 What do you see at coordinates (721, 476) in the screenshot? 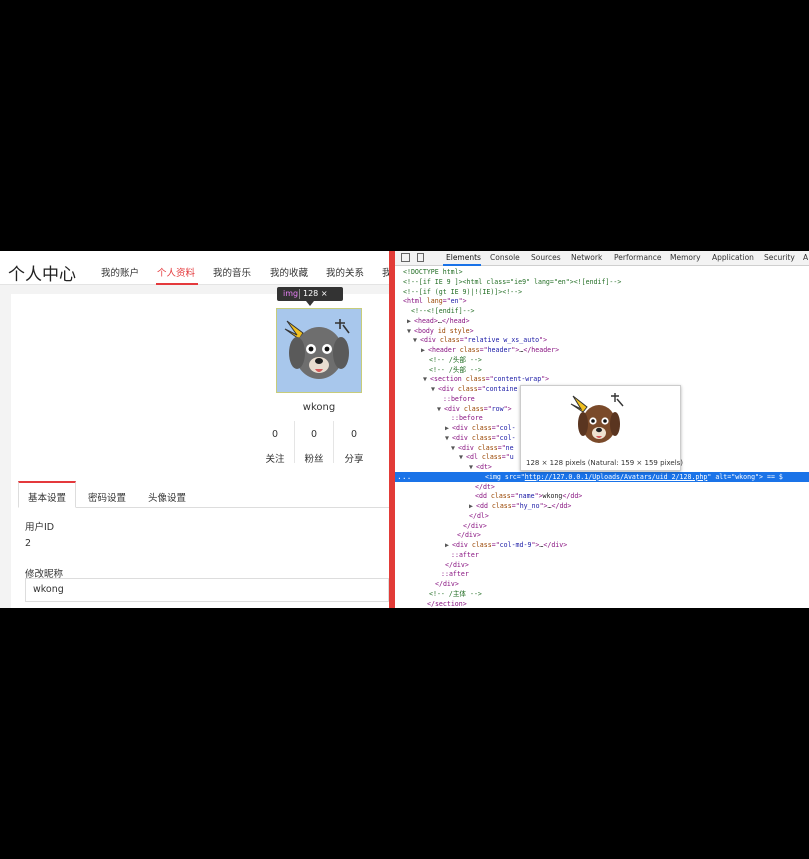
I see `dom-token: alt` at bounding box center [721, 476].